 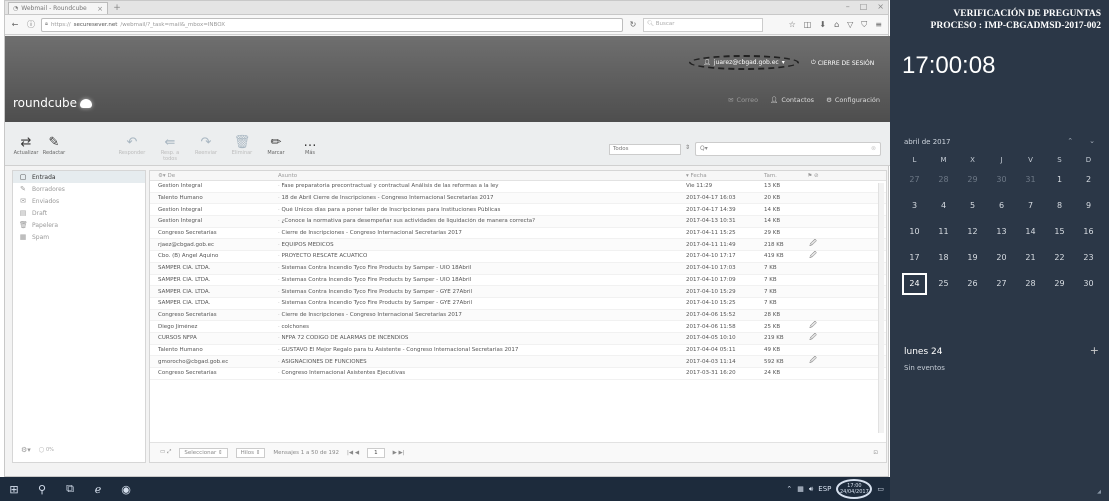 I want to click on mail-search-input: Q▾ ⊗, so click(x=788, y=149).